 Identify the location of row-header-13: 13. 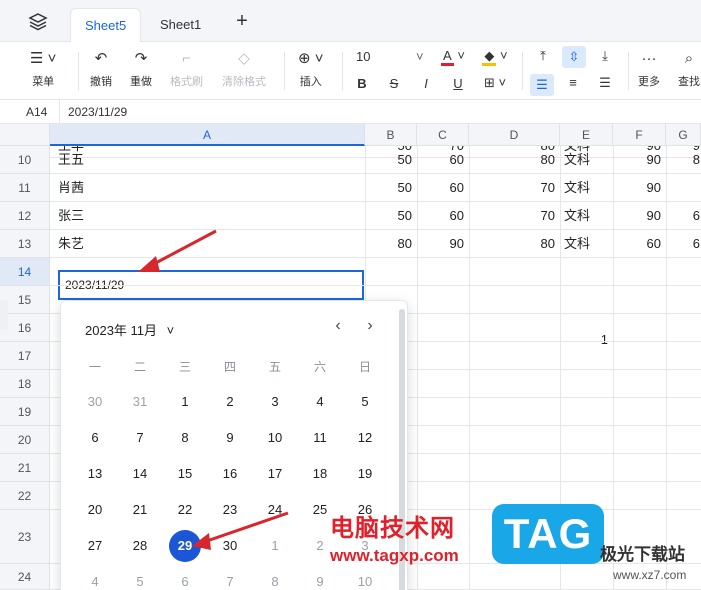
(25, 244).